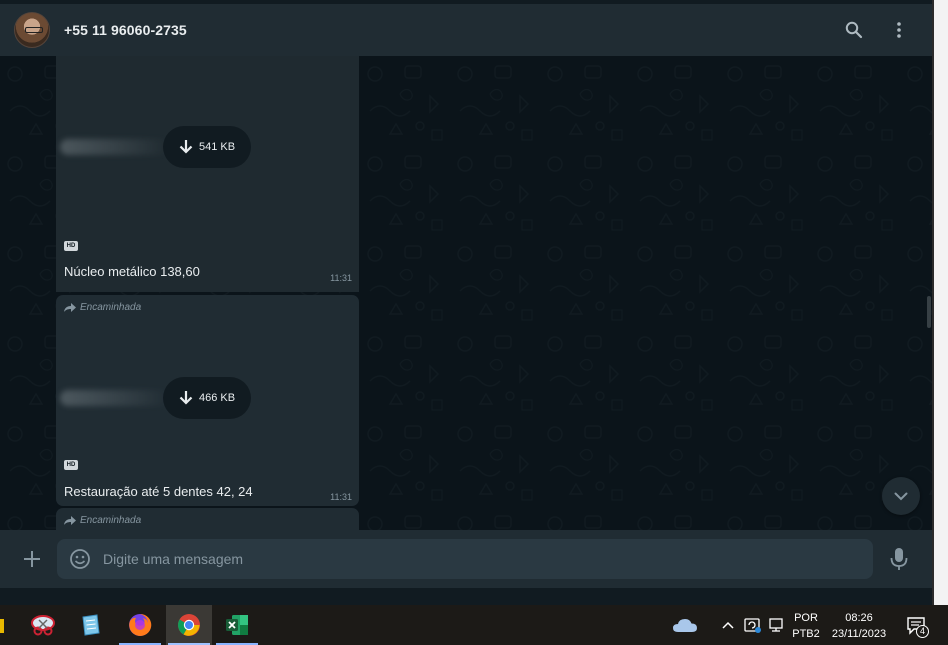 The image size is (948, 645). What do you see at coordinates (132, 271) in the screenshot?
I see `message-caption: Núcleo metálico 138,60` at bounding box center [132, 271].